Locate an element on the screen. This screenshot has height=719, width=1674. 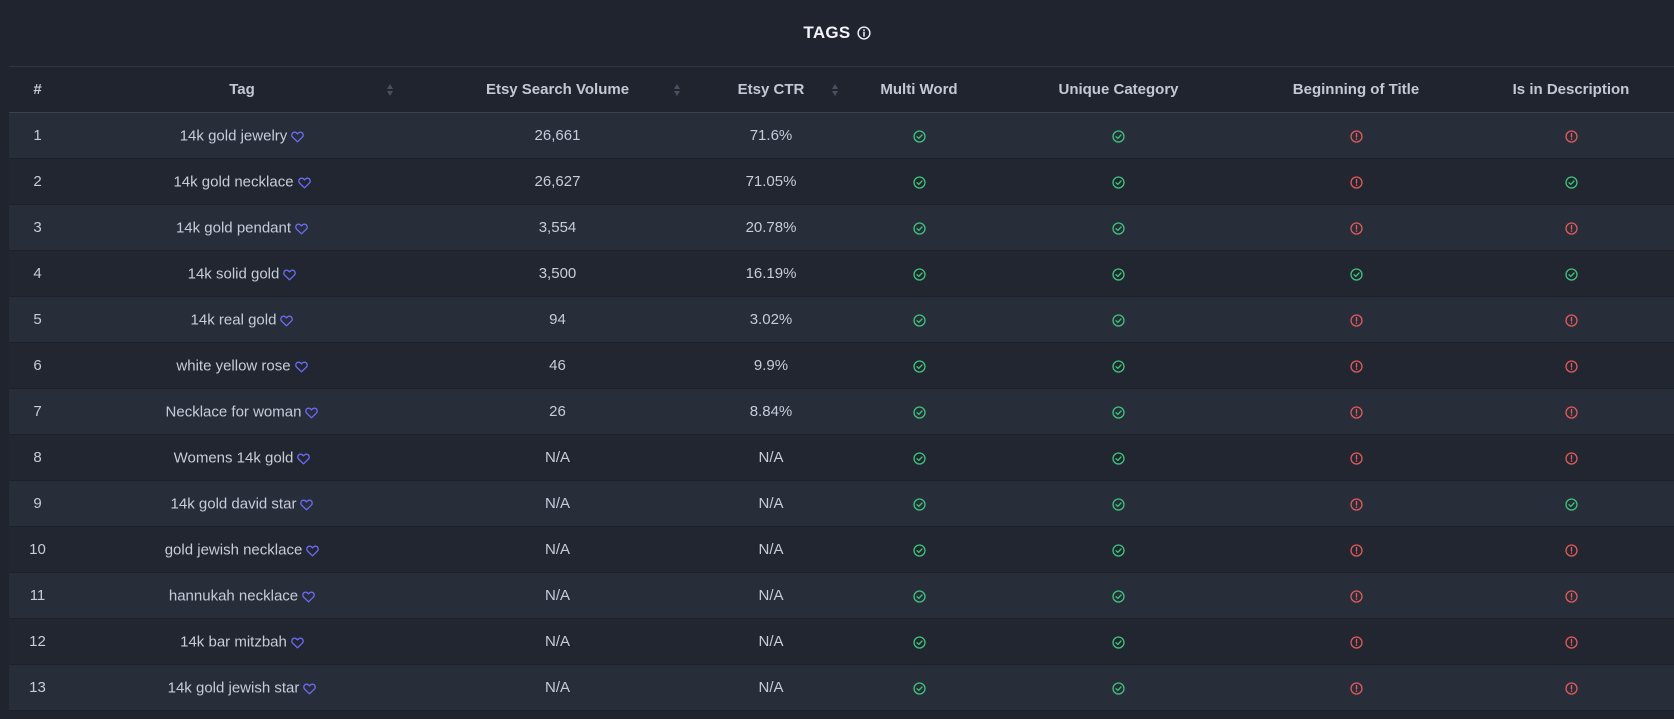
column-header-label: Tag is located at coordinates (242, 89).